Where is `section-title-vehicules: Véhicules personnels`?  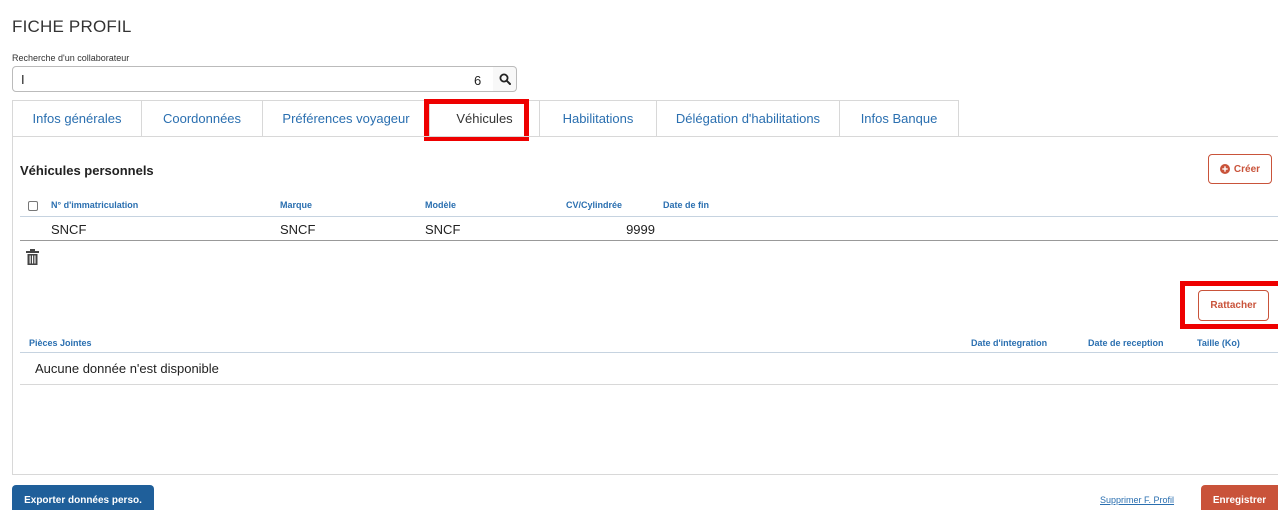
section-title-vehicules: Véhicules personnels is located at coordinates (87, 170).